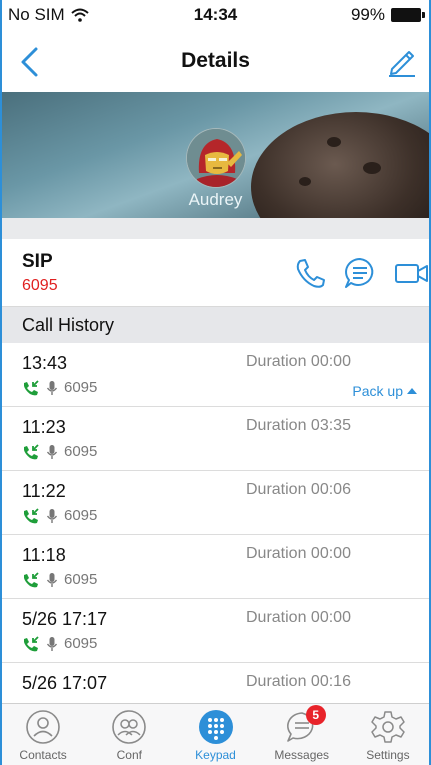  What do you see at coordinates (129, 755) in the screenshot?
I see `tab-label: Conf` at bounding box center [129, 755].